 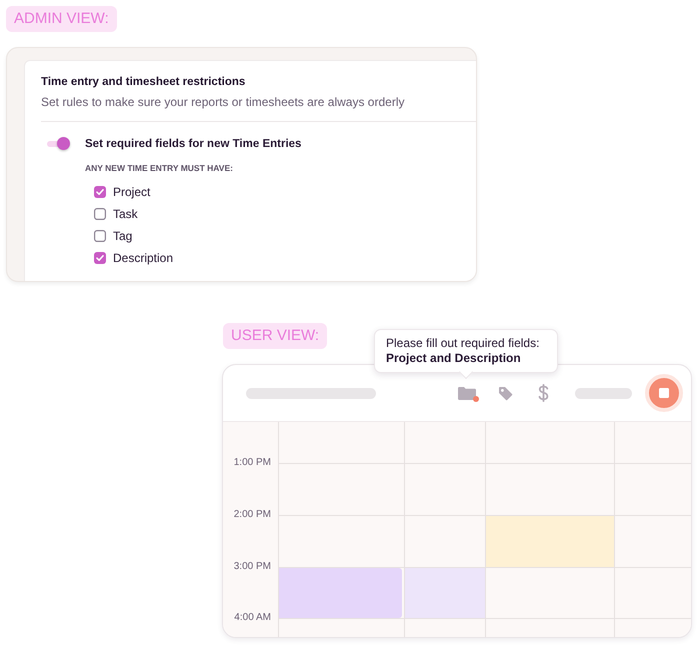 What do you see at coordinates (125, 214) in the screenshot?
I see `field-label: Task` at bounding box center [125, 214].